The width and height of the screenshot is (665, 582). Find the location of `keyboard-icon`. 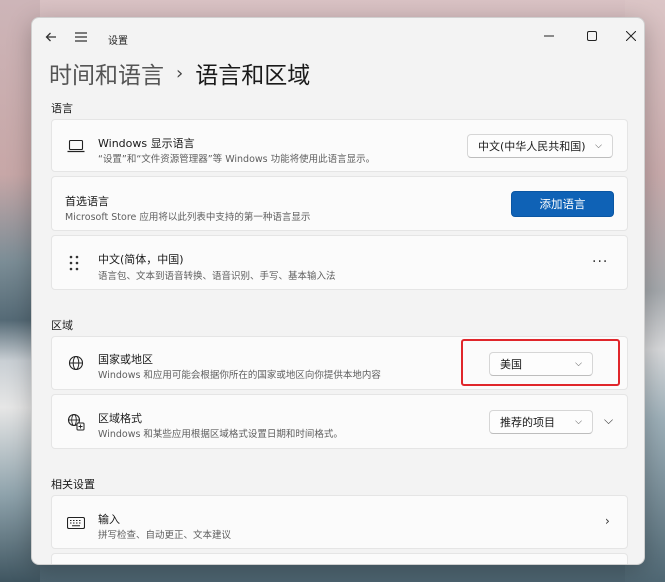

keyboard-icon is located at coordinates (76, 523).